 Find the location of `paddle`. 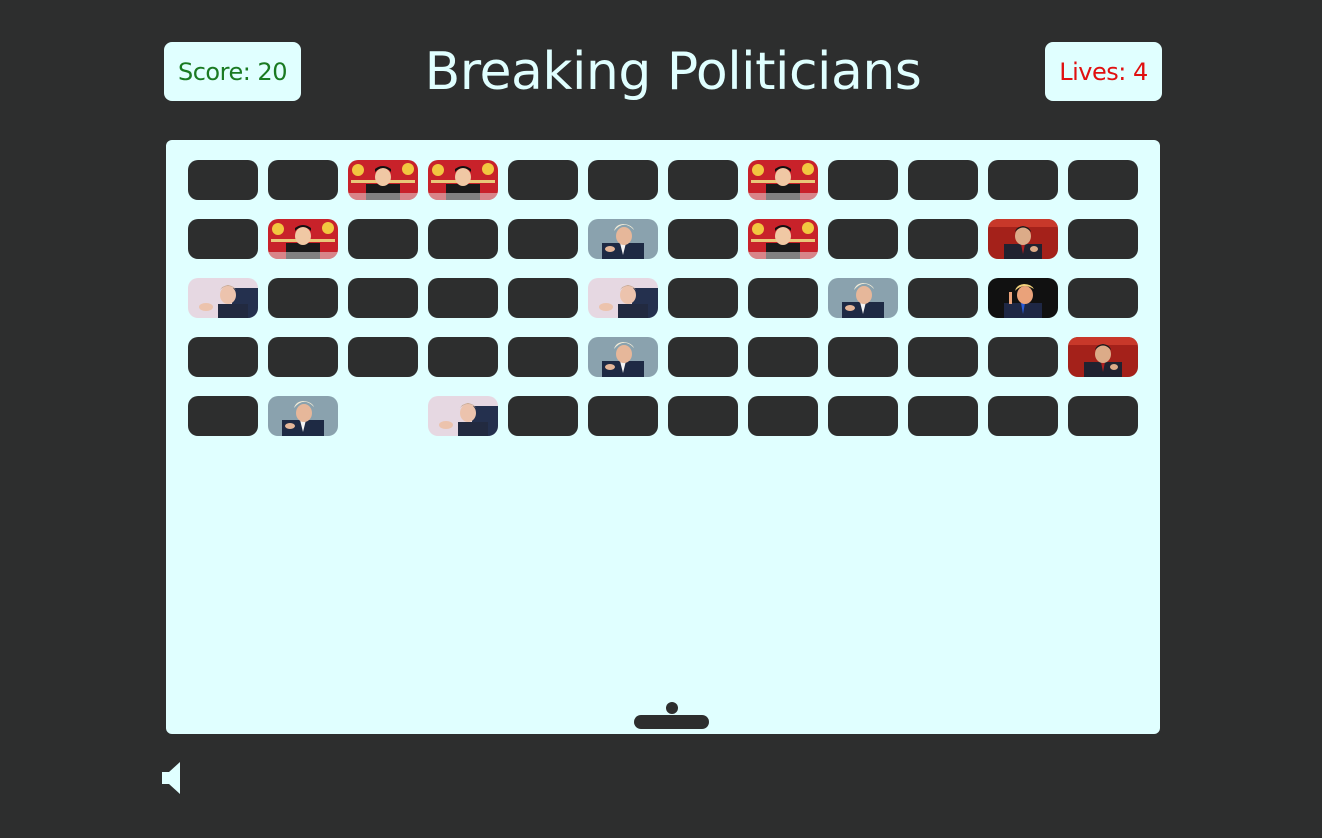

paddle is located at coordinates (671, 722).